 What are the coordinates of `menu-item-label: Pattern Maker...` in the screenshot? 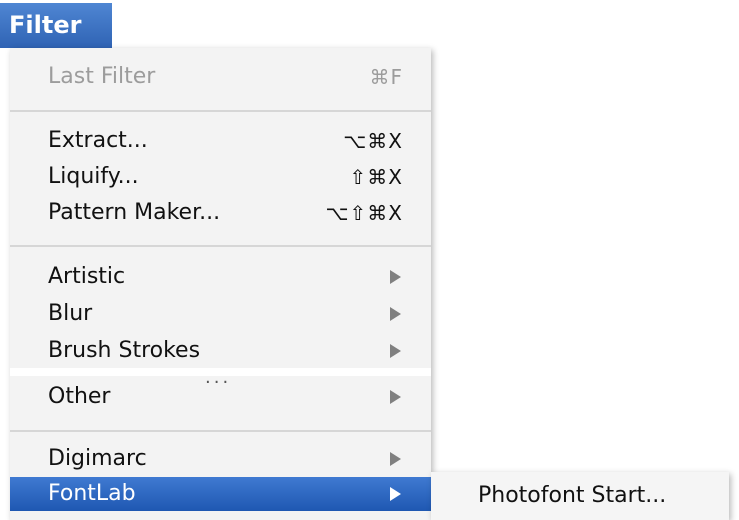 It's located at (134, 212).